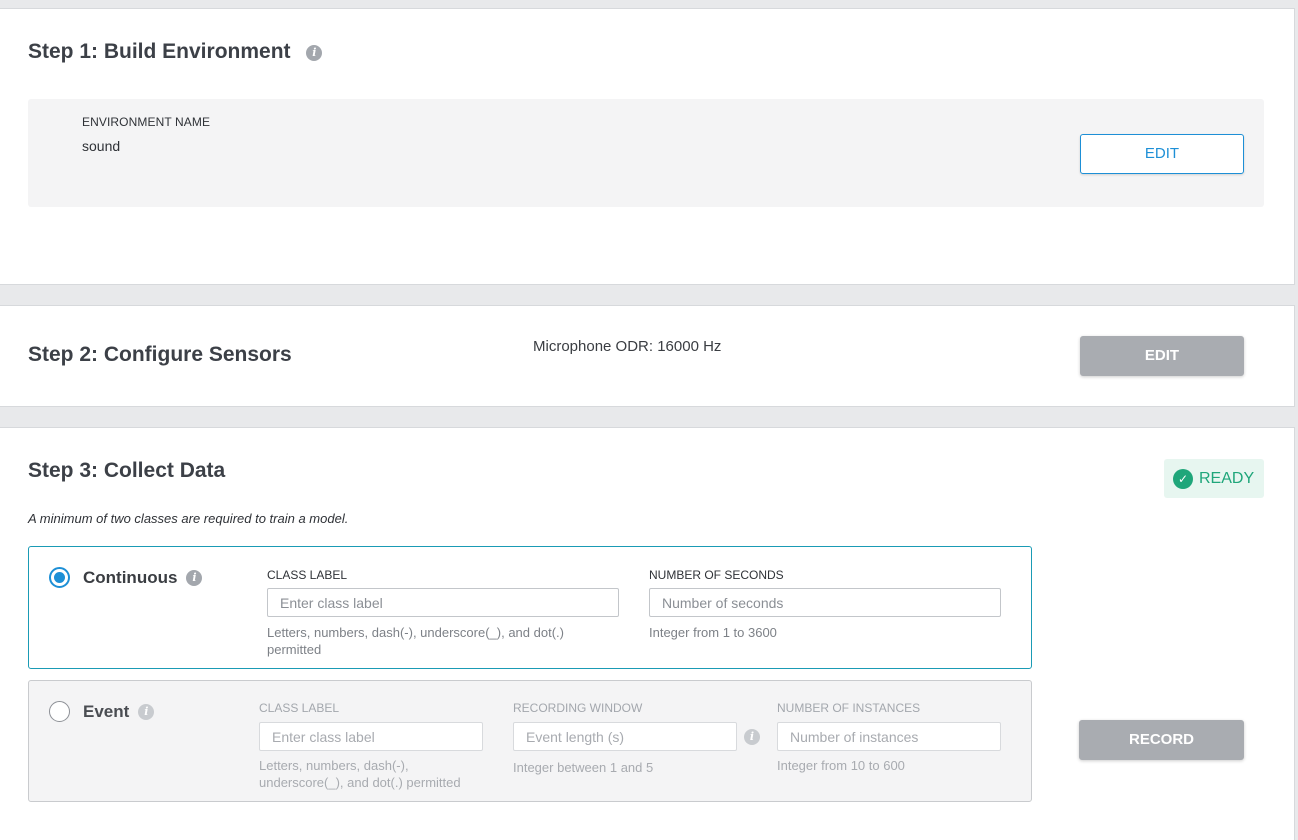 The image size is (1298, 840). I want to click on step1-title: Step 1: Build Environment, so click(159, 51).